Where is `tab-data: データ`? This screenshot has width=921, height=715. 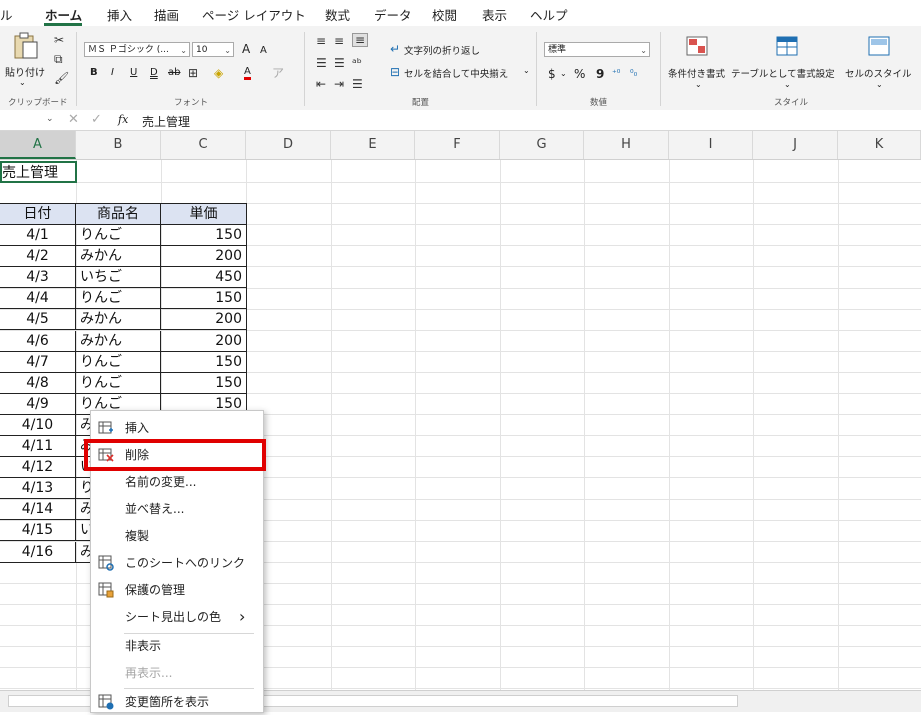
tab-data: データ is located at coordinates (393, 14).